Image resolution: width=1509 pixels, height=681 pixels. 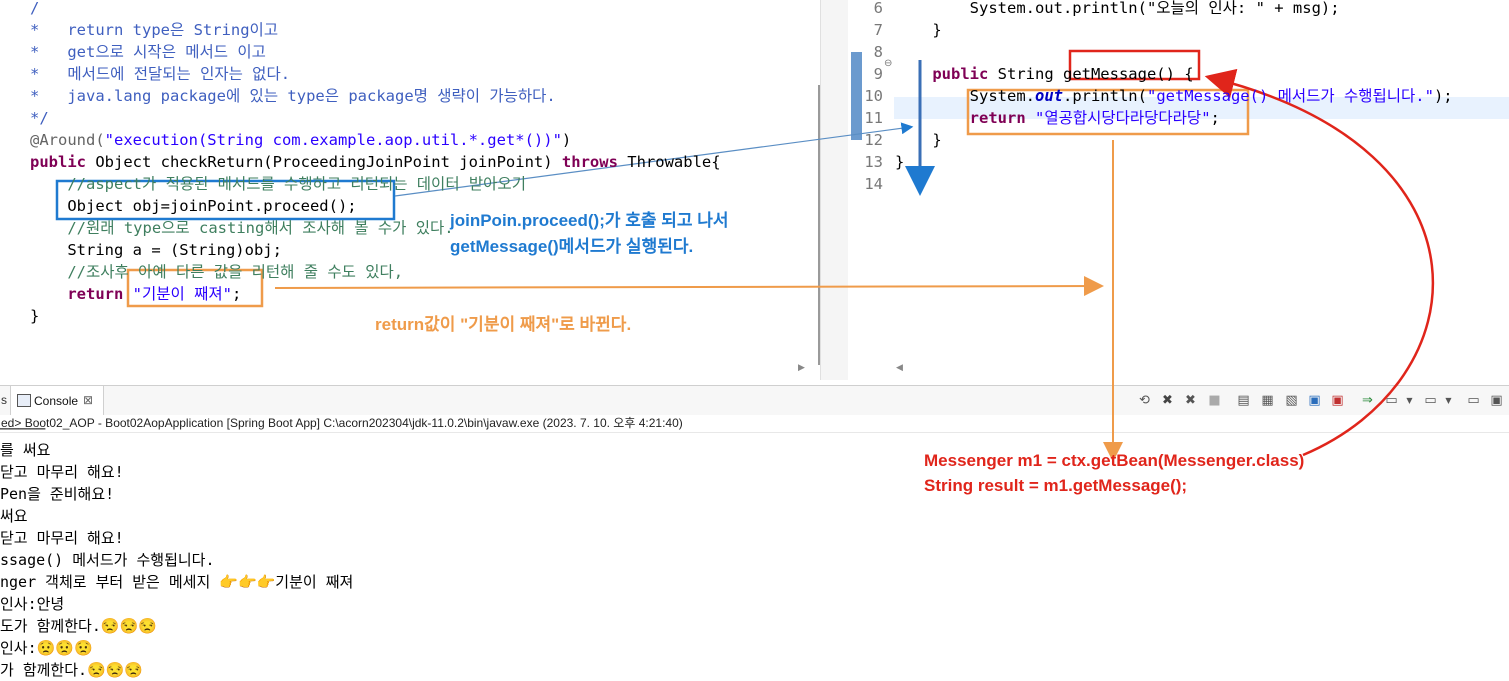 I want to click on left-code-line: * return type은 String이고, so click(x=154, y=30).